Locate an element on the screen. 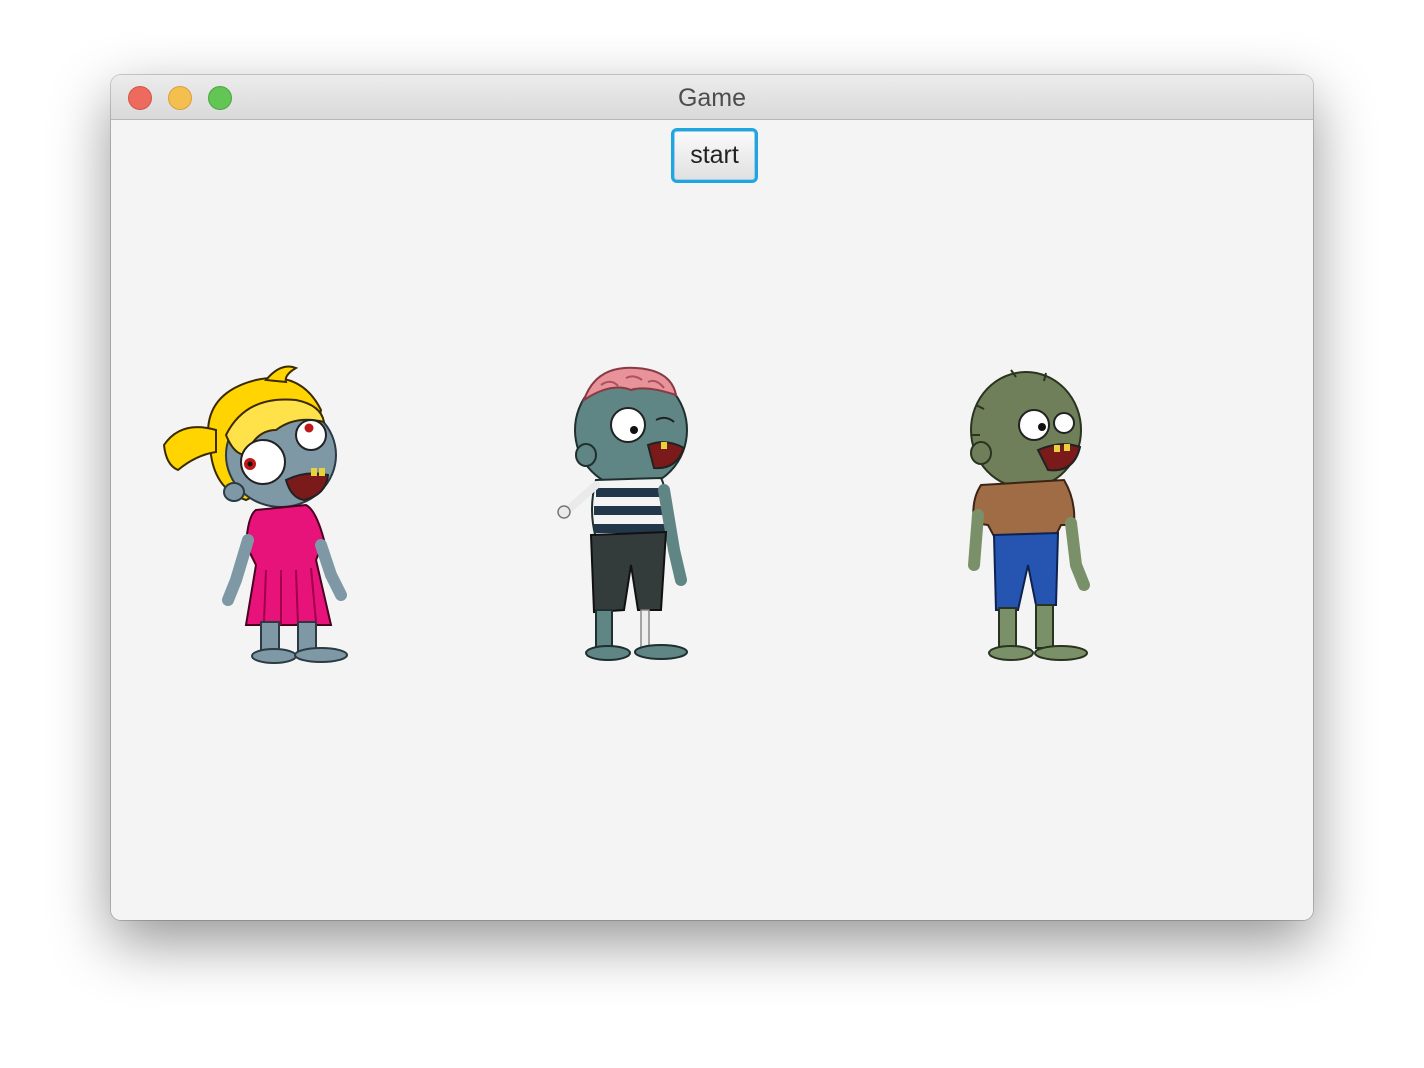  title-bar: Game is located at coordinates (712, 97).